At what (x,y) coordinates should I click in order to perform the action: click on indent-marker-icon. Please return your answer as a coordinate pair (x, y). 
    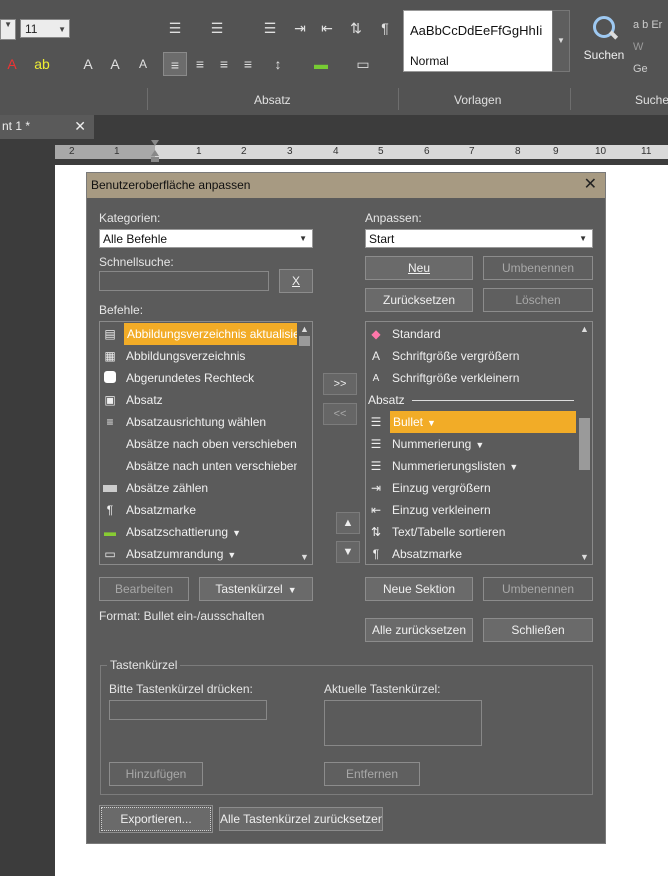
    Looking at the image, I should click on (155, 151).